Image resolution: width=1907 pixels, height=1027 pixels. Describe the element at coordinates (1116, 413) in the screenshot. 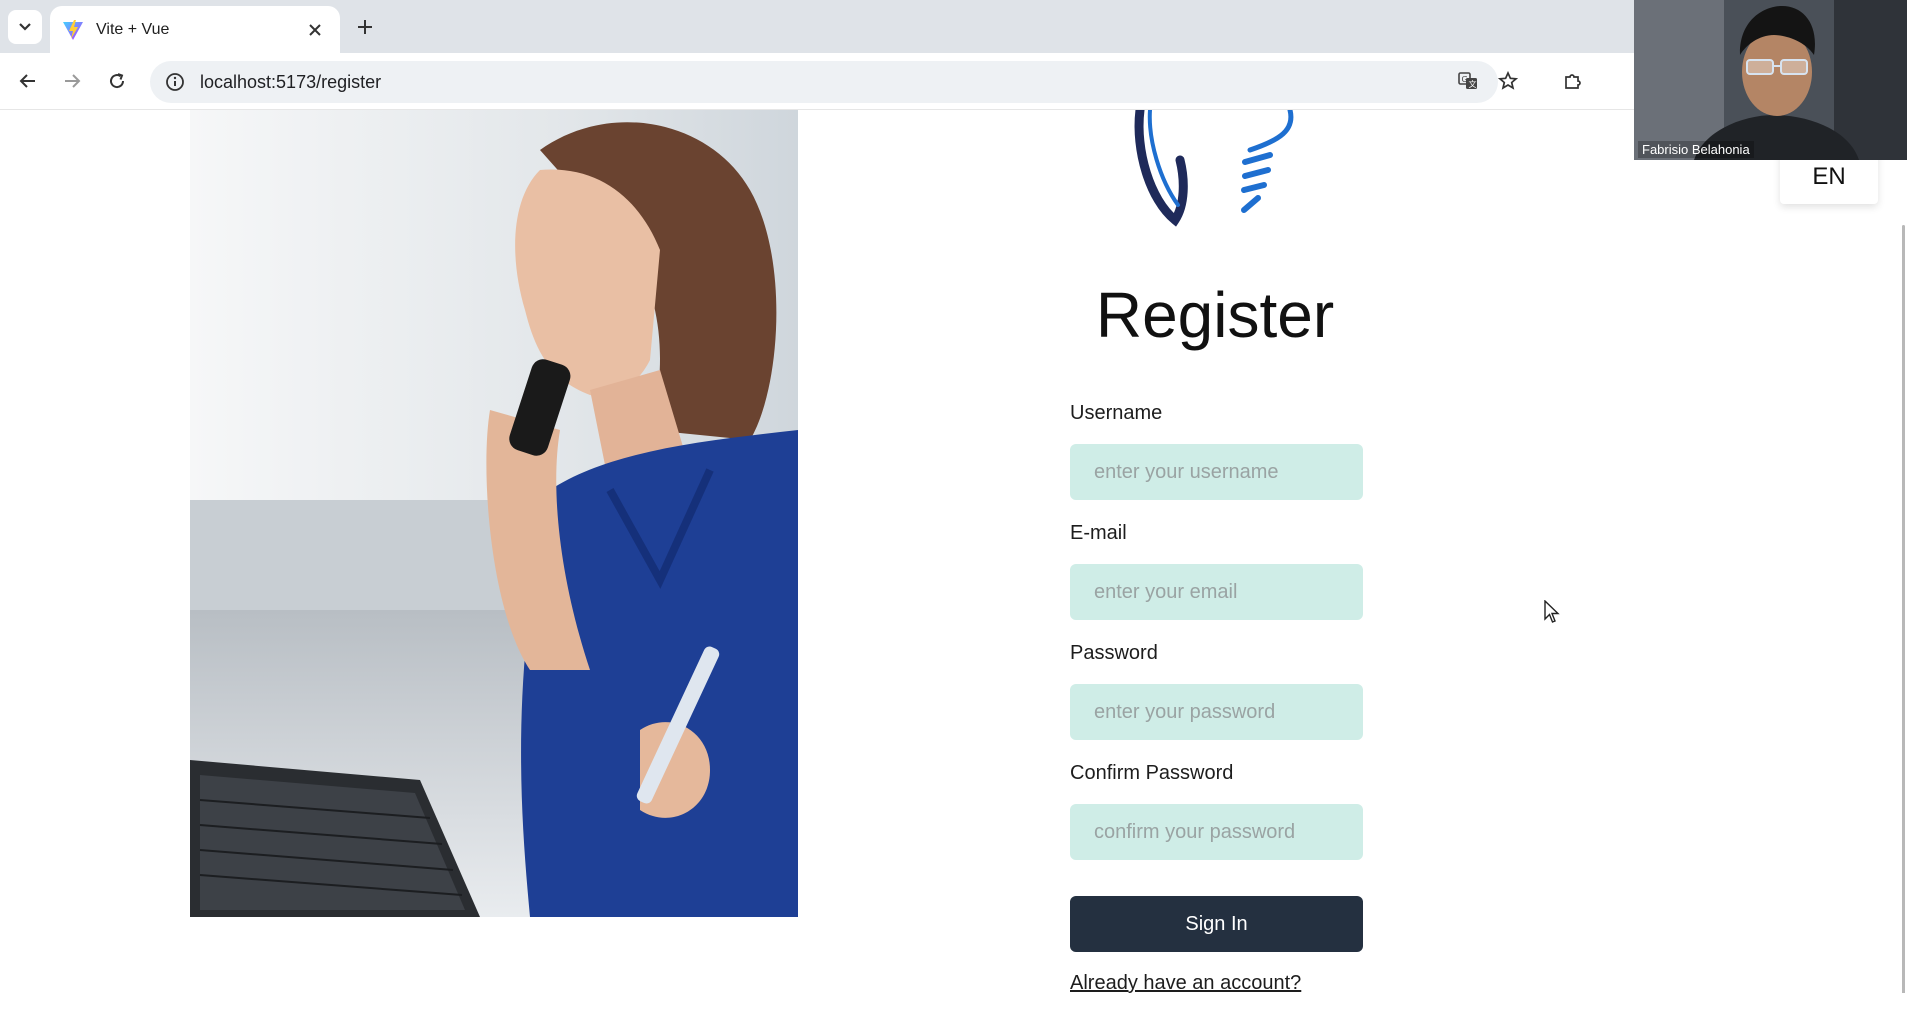

I see `username-label: Username` at that location.